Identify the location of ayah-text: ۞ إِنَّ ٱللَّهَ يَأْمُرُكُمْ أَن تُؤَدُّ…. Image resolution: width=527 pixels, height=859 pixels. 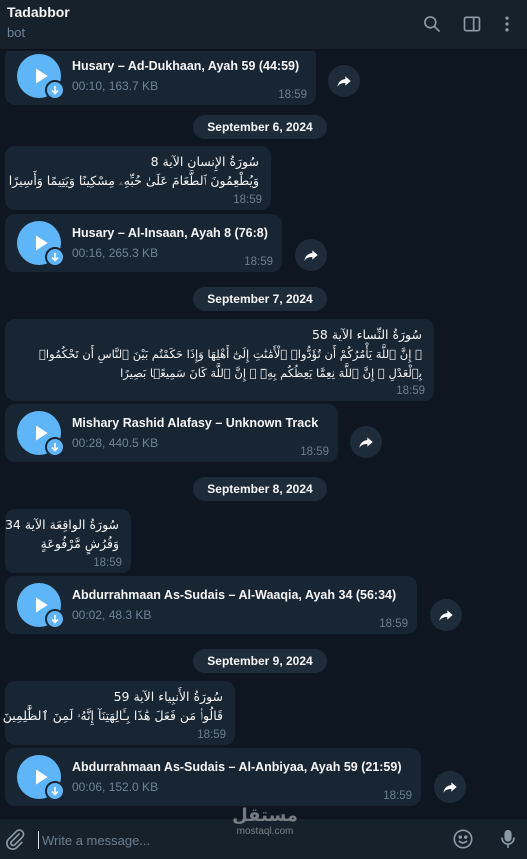
(230, 354).